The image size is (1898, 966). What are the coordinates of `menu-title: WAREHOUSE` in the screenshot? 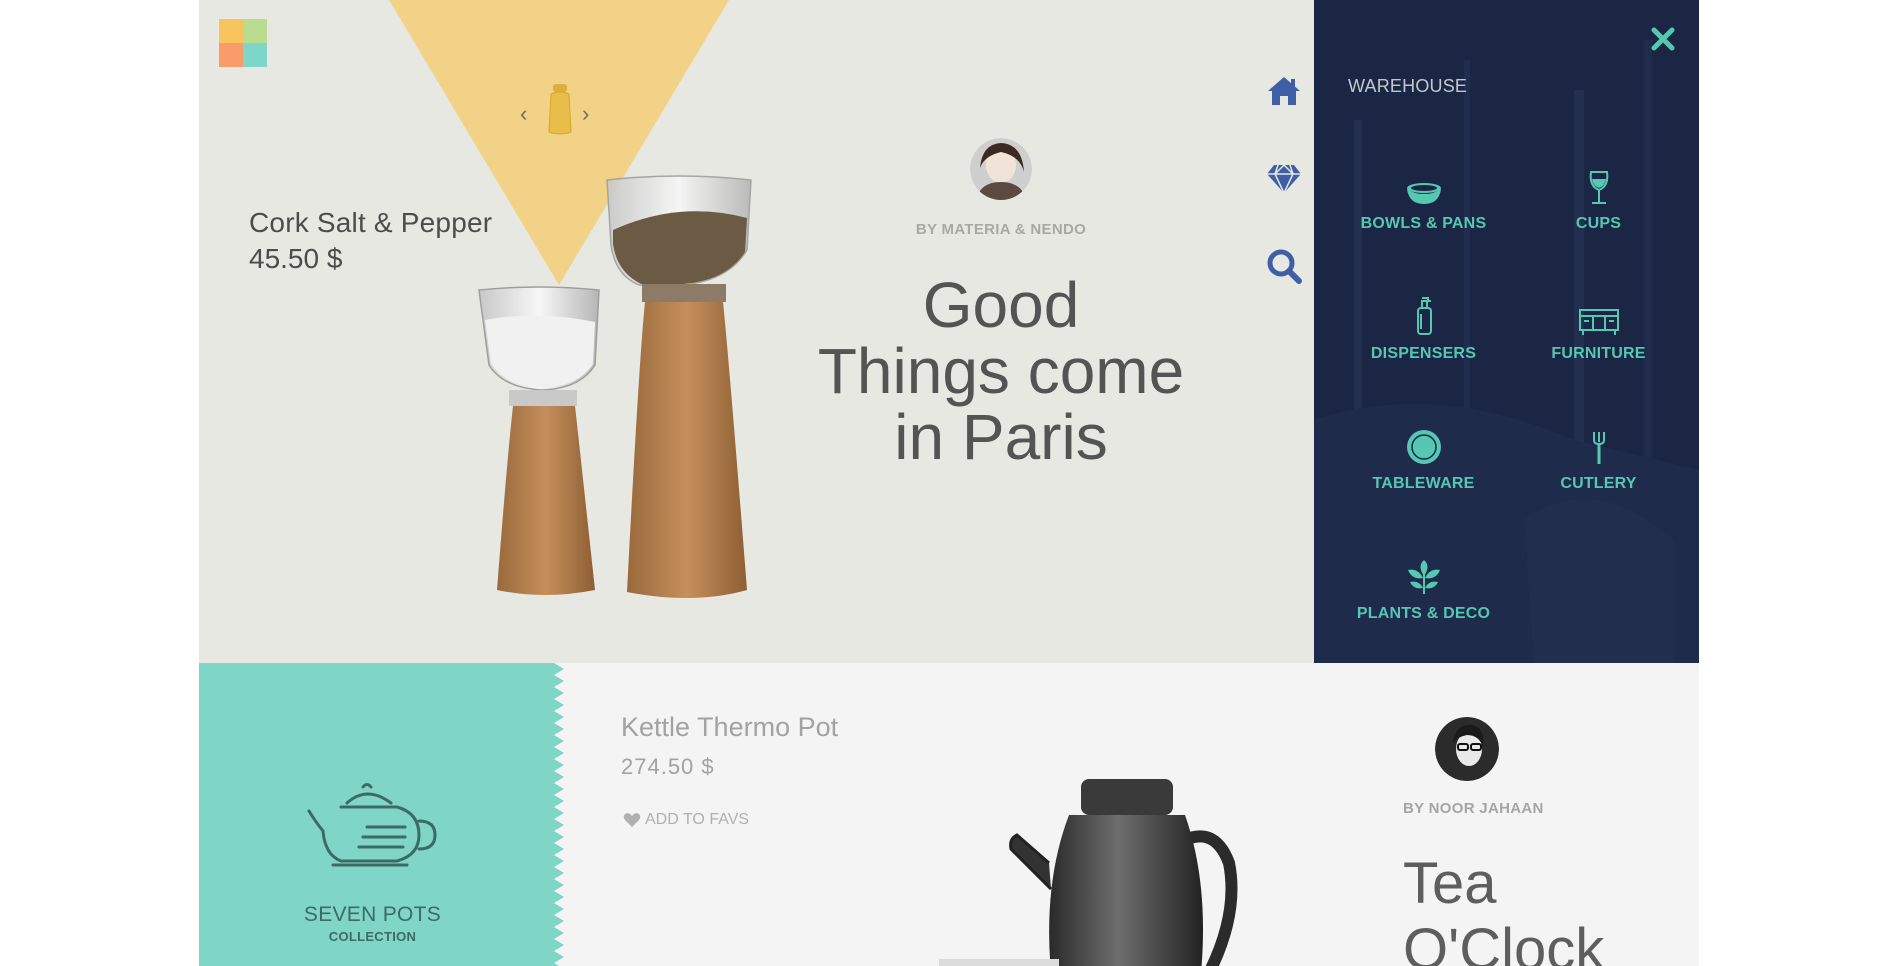 It's located at (1408, 86).